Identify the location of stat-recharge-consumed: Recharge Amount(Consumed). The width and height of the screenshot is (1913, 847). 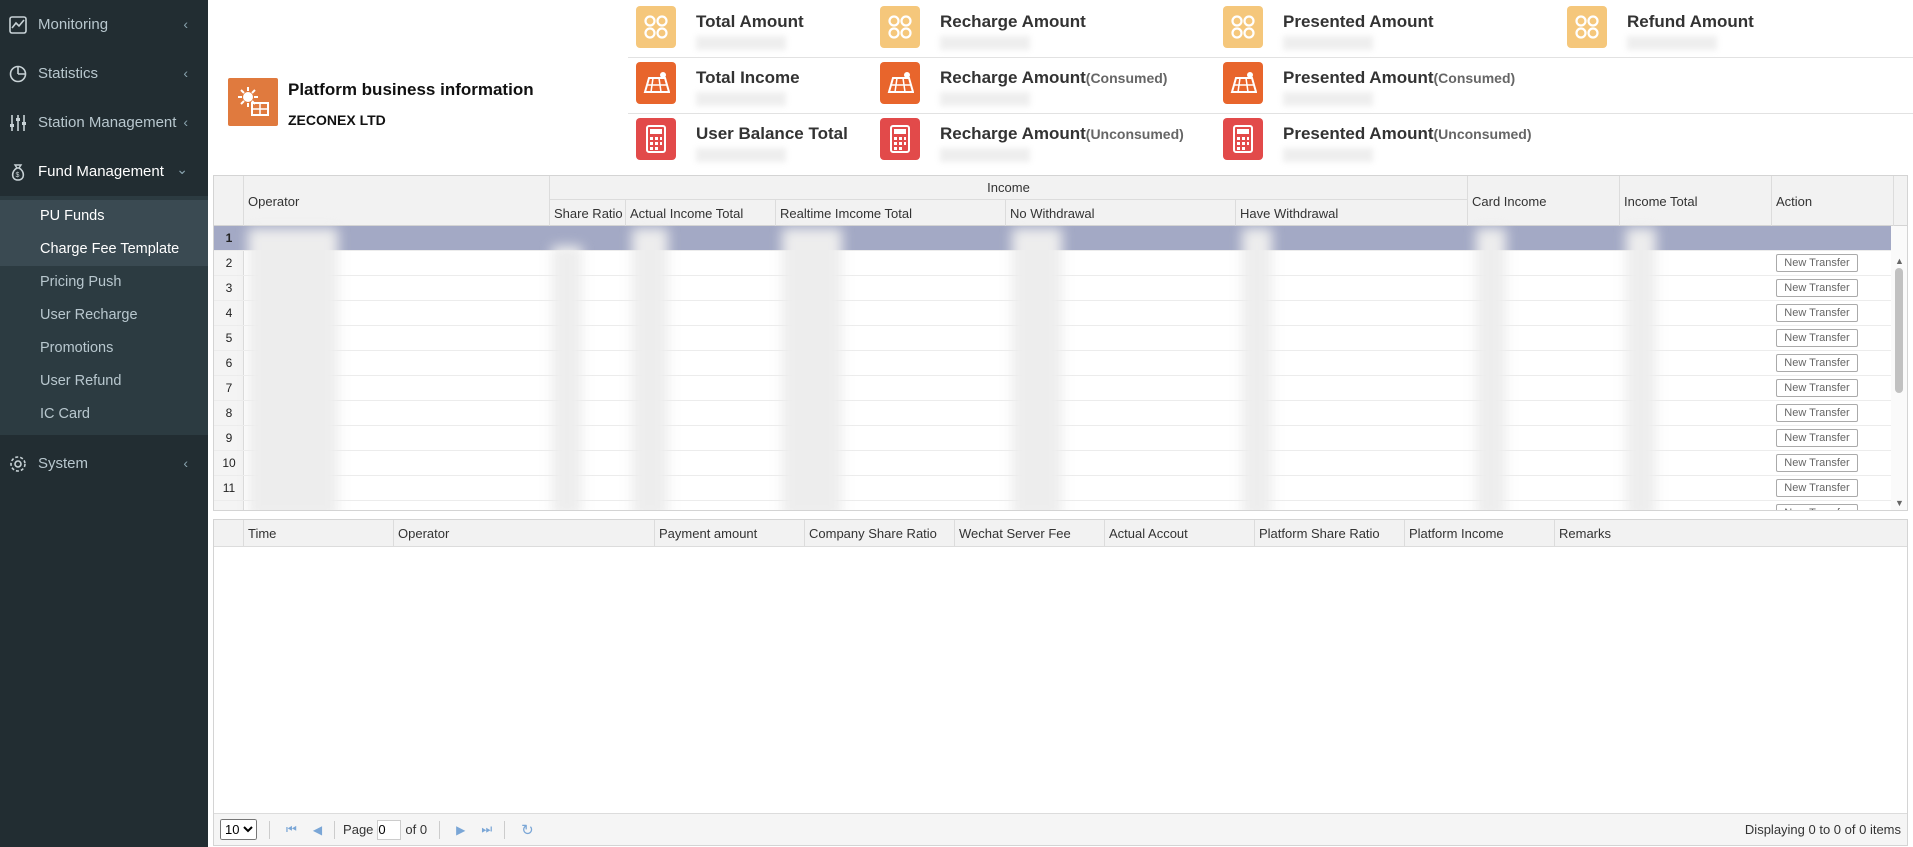
(1023, 84).